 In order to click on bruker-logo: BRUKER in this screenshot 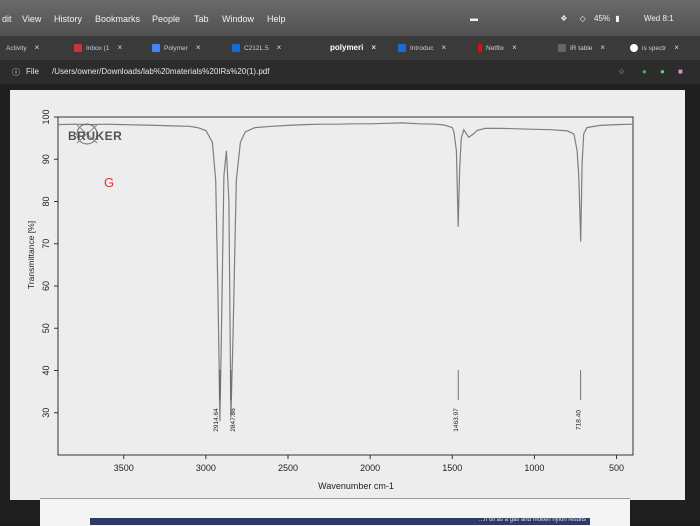, I will do `click(95, 134)`.